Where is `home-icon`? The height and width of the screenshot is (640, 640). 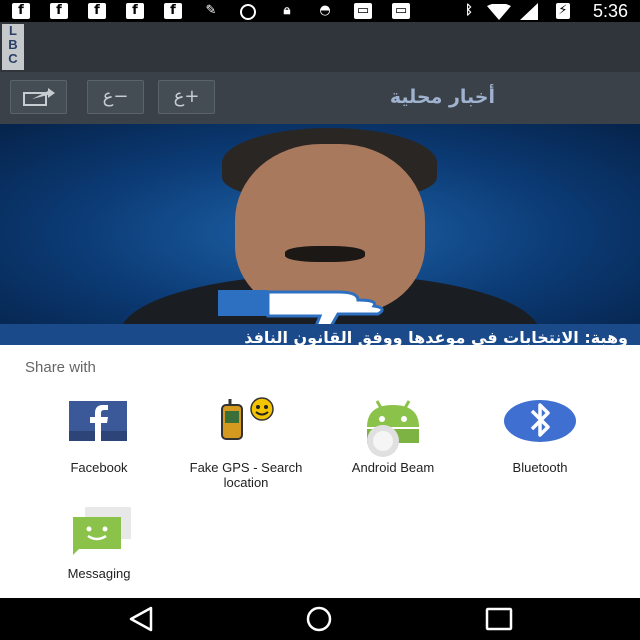 home-icon is located at coordinates (319, 619).